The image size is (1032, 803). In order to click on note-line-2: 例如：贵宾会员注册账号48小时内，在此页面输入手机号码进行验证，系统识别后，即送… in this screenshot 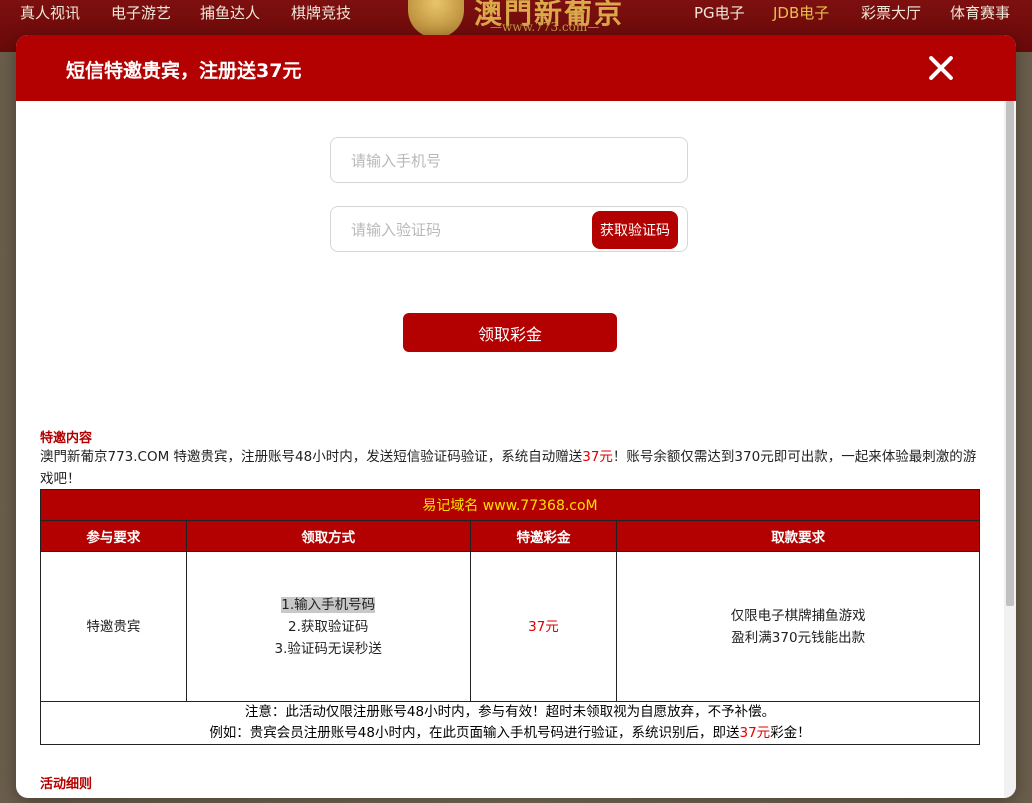, I will do `click(510, 733)`.